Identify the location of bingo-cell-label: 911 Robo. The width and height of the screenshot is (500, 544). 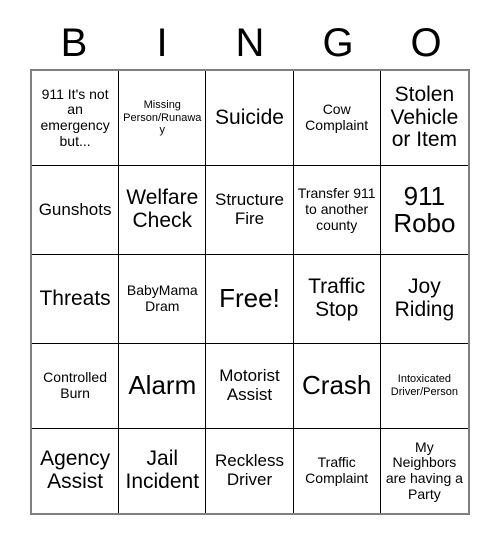
(424, 209).